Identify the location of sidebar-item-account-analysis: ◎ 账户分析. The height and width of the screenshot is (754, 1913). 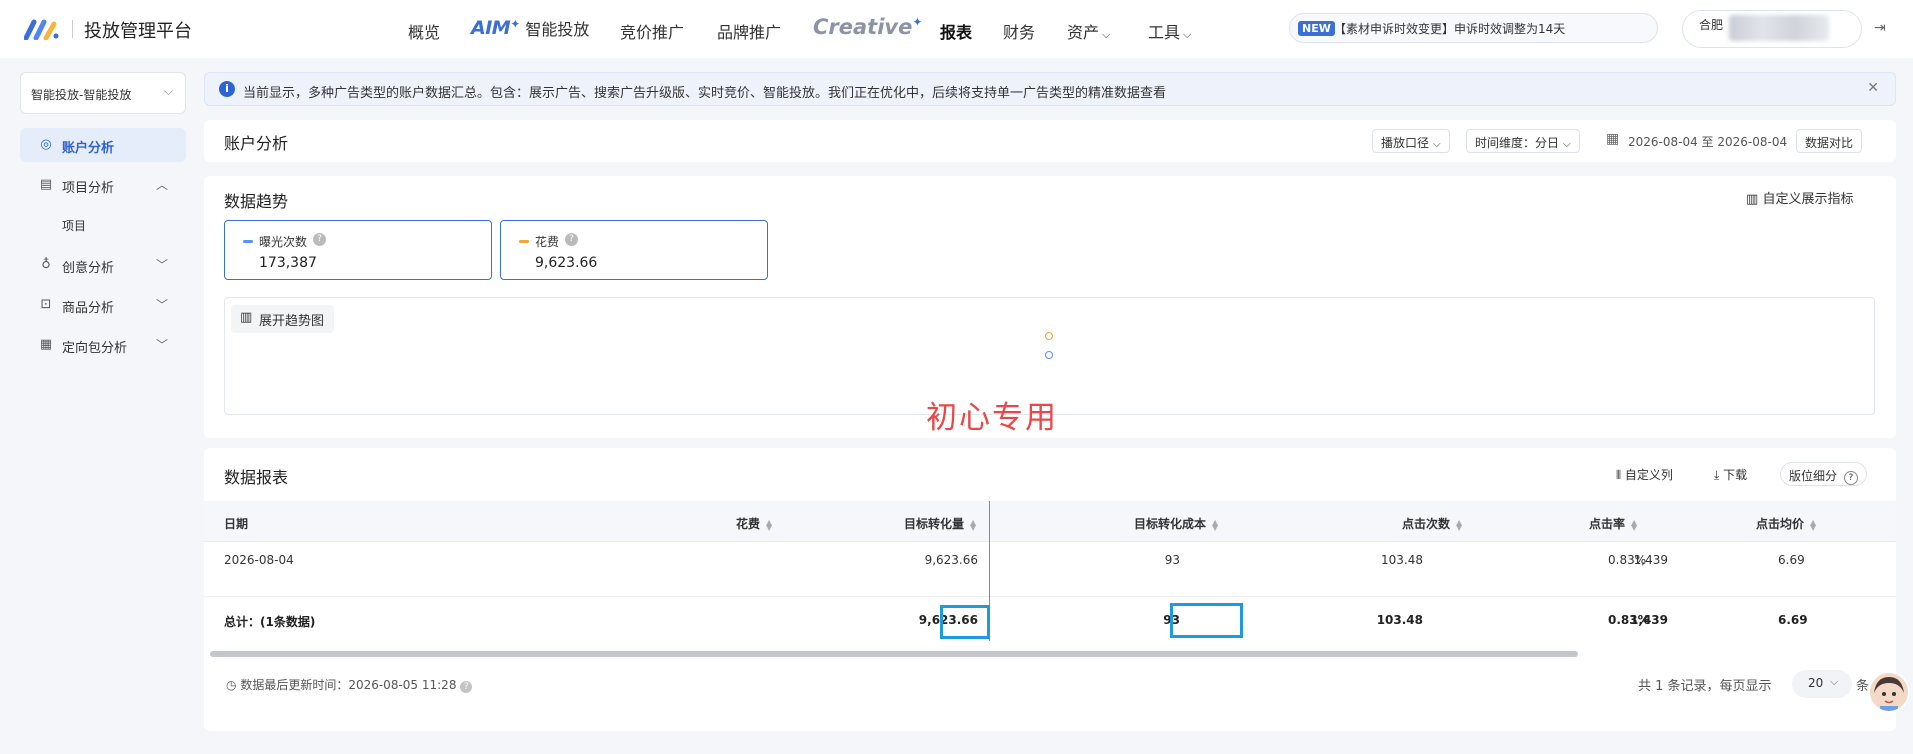
(103, 145).